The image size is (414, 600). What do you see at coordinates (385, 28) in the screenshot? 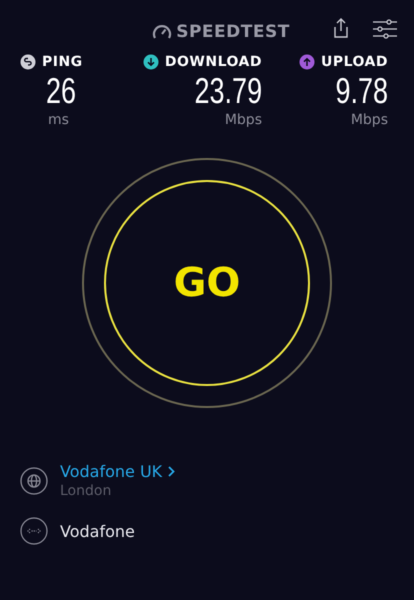
I see `settings-icon` at bounding box center [385, 28].